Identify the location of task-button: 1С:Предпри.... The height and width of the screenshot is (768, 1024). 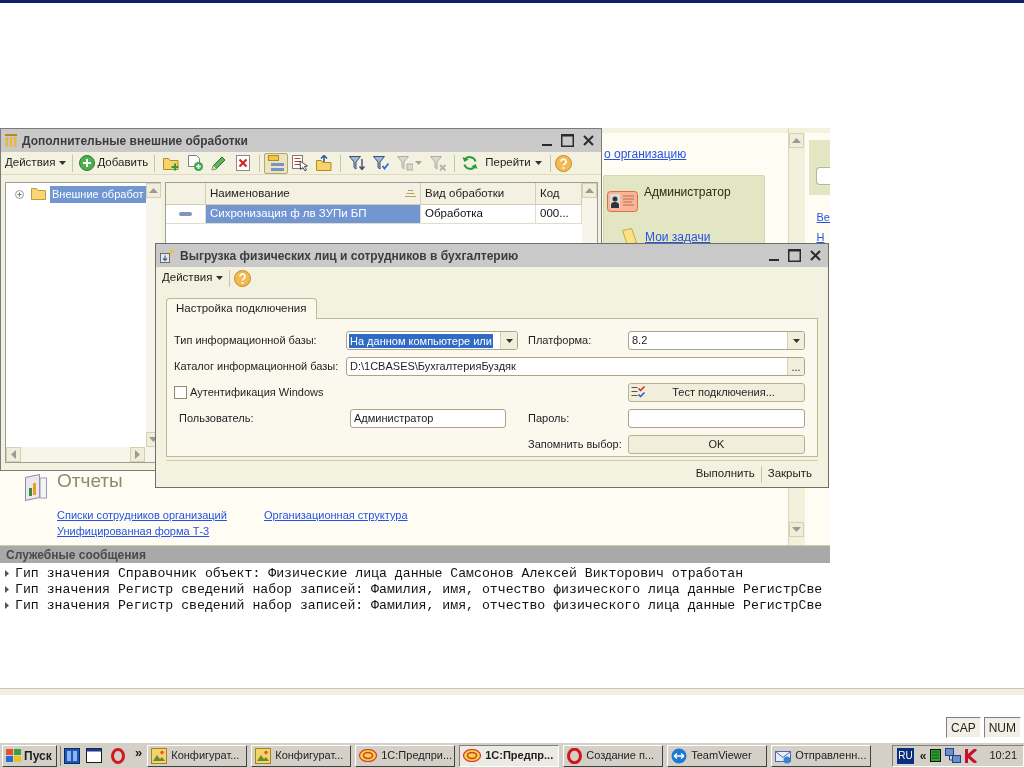
(405, 755).